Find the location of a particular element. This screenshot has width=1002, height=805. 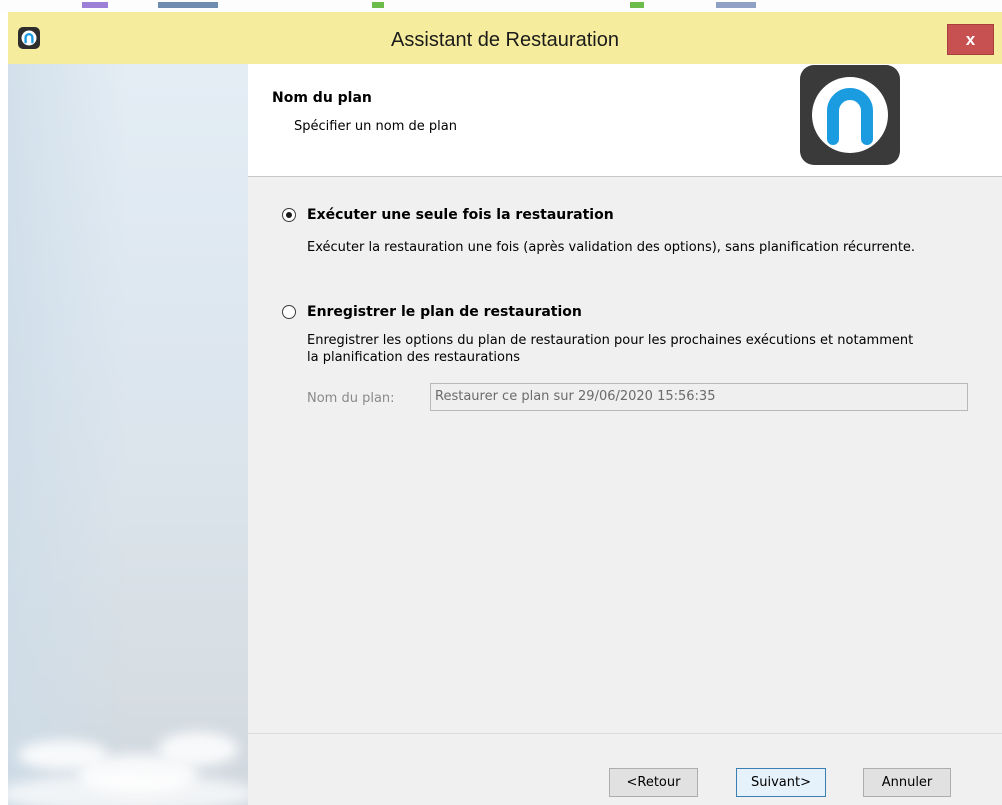

run-once-radio is located at coordinates (289, 215).